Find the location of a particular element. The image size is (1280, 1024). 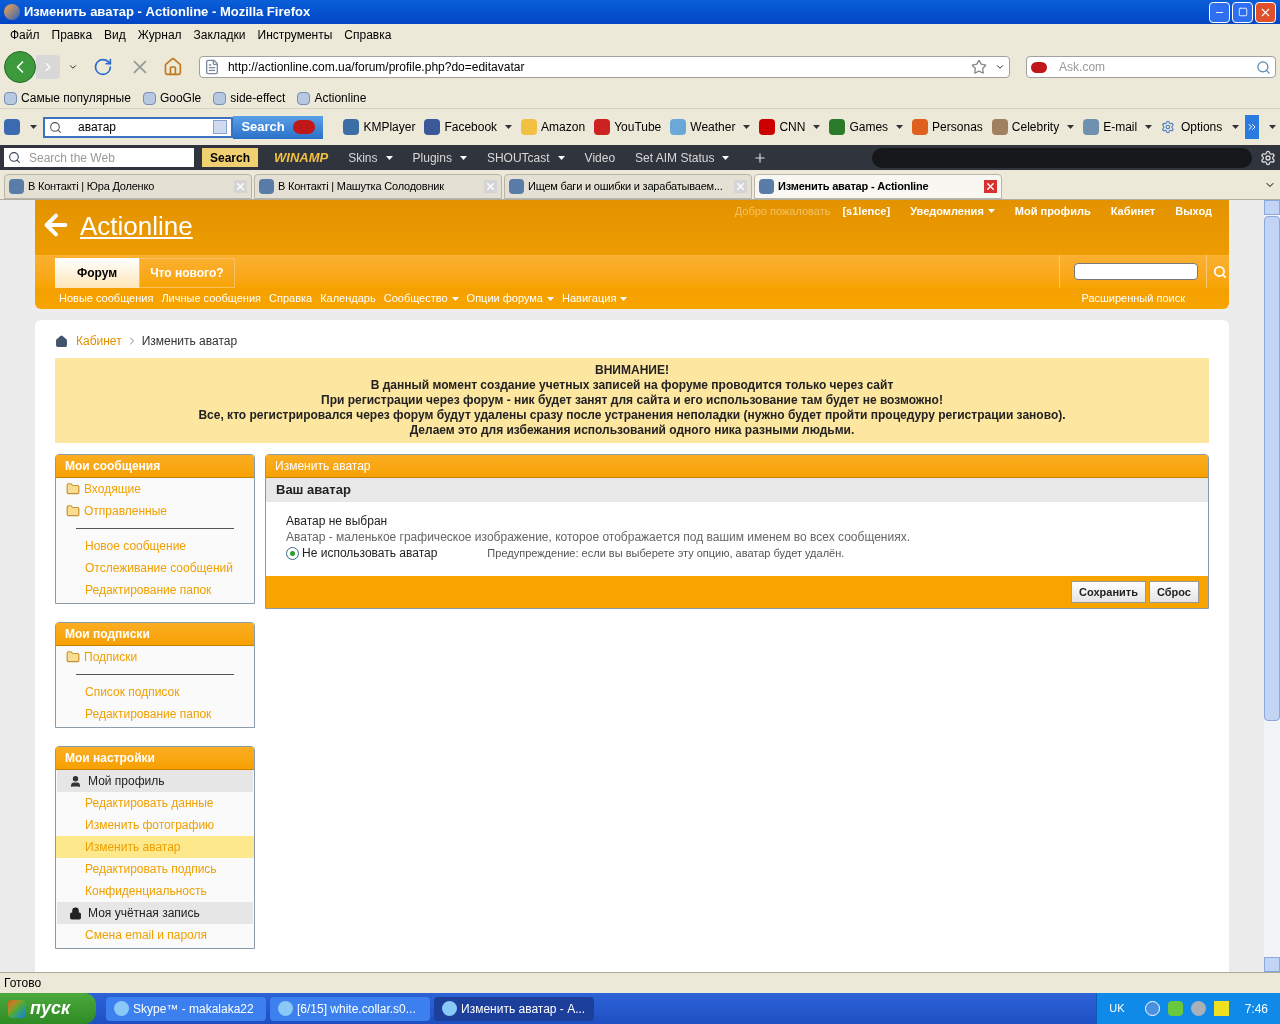

close-tab-icon is located at coordinates (990, 186).